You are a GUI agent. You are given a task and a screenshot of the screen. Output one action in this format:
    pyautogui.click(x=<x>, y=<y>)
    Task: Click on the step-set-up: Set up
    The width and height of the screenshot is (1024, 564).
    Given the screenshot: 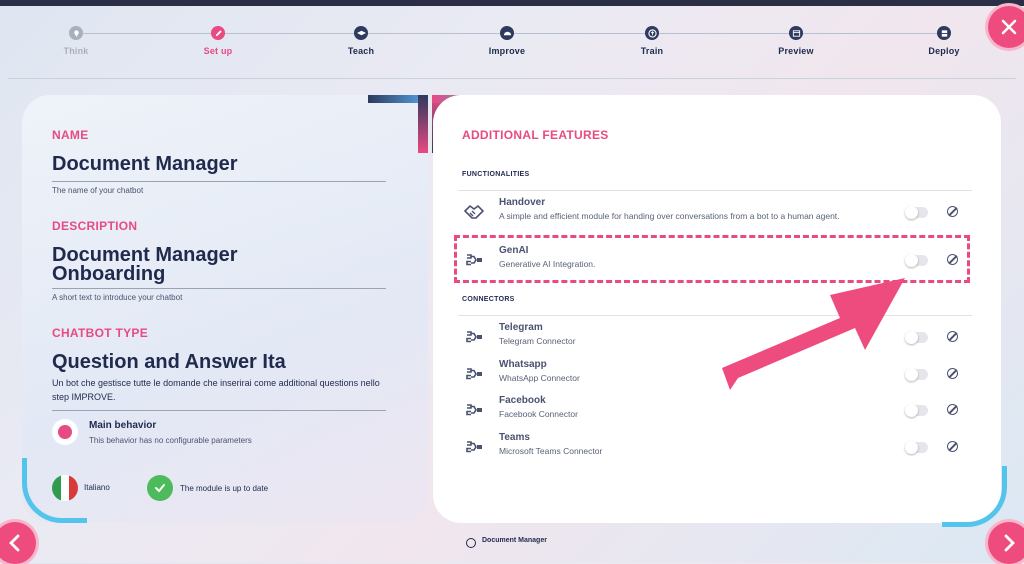 What is the action you would take?
    pyautogui.click(x=218, y=37)
    